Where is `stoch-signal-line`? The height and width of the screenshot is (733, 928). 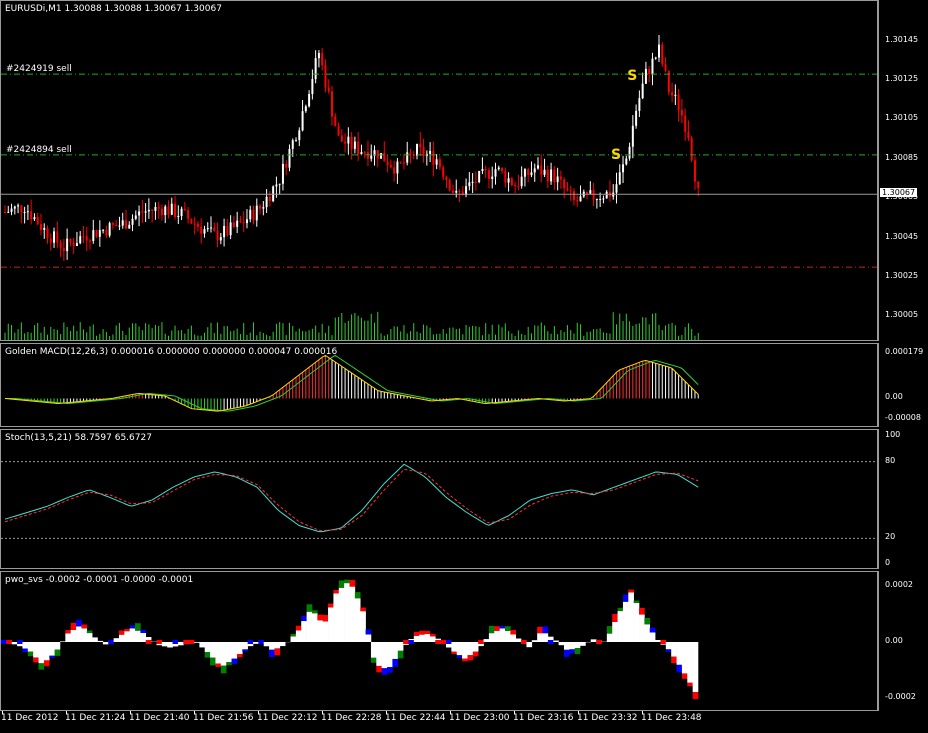 stoch-signal-line is located at coordinates (351, 500).